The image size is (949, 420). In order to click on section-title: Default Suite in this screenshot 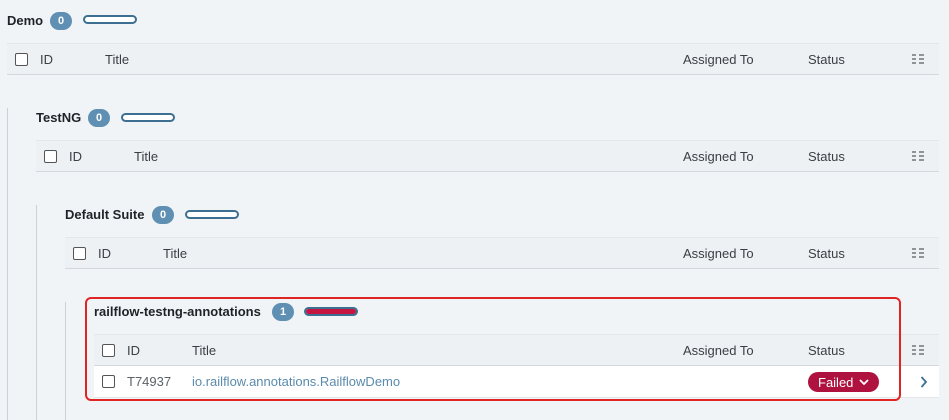, I will do `click(104, 214)`.